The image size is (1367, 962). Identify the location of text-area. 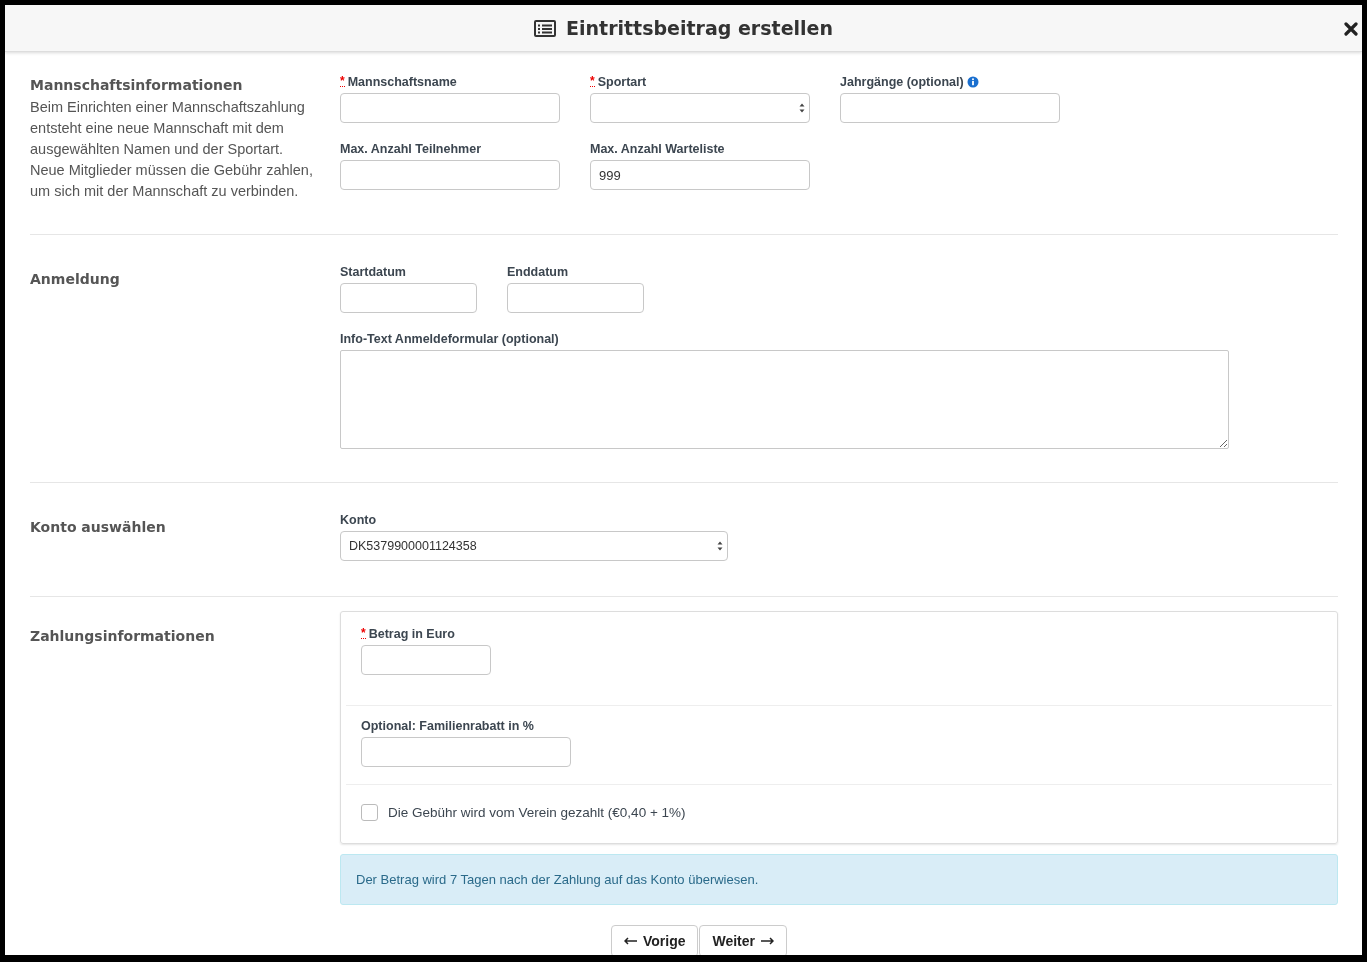
(784, 399).